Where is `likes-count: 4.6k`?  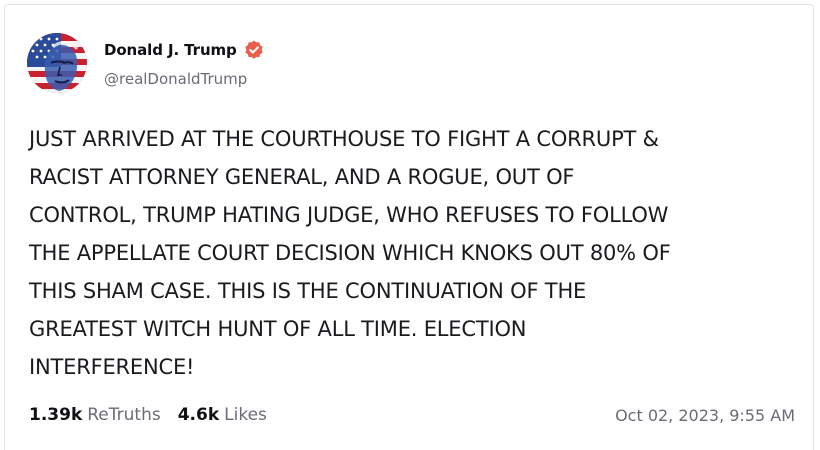
likes-count: 4.6k is located at coordinates (198, 415).